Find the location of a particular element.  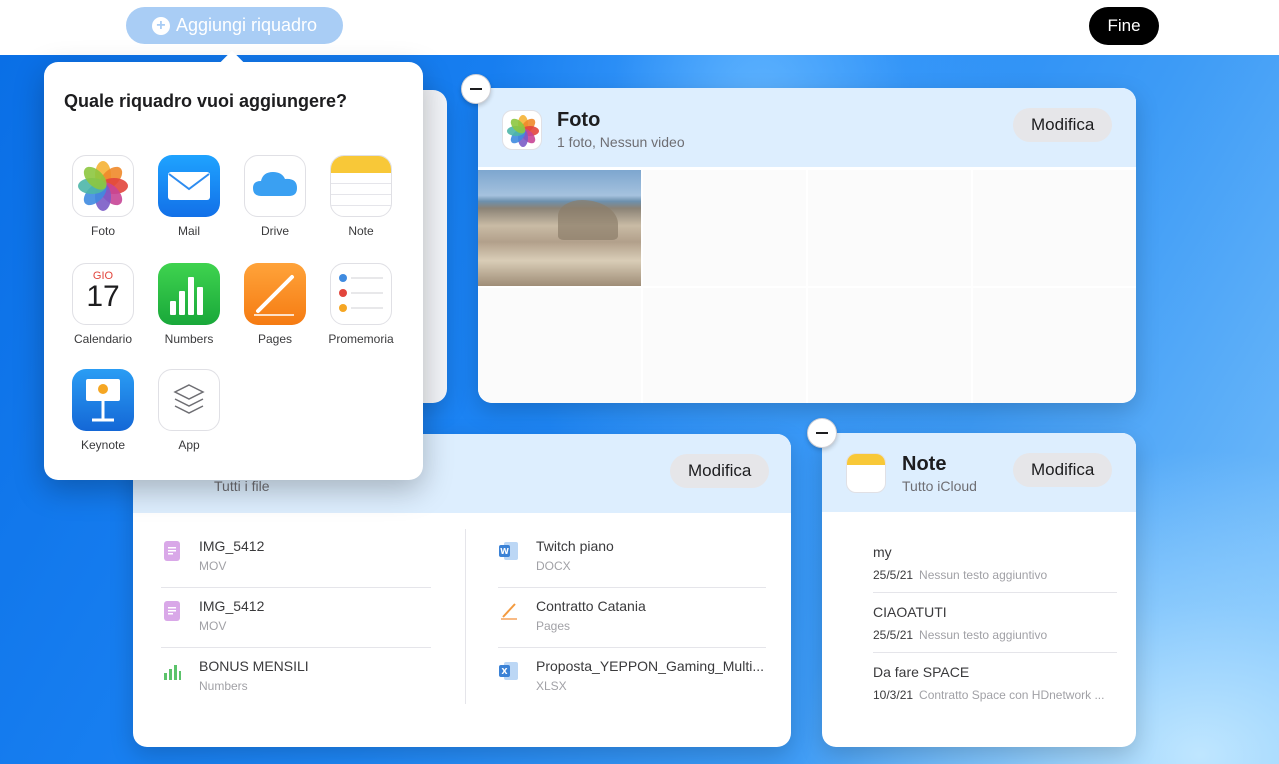

app-label: App is located at coordinates (189, 445).